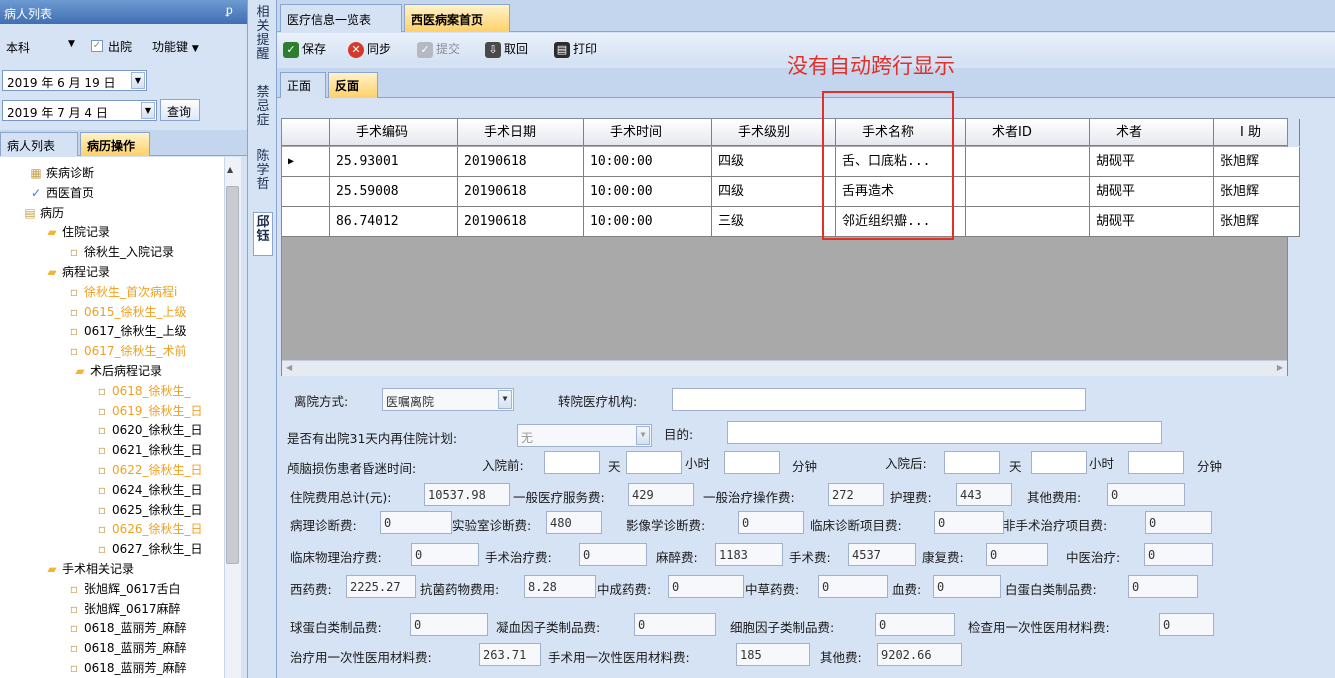  What do you see at coordinates (74, 80) in the screenshot?
I see `date-from-picker: 2019 年 6 月 19 日 ▼` at bounding box center [74, 80].